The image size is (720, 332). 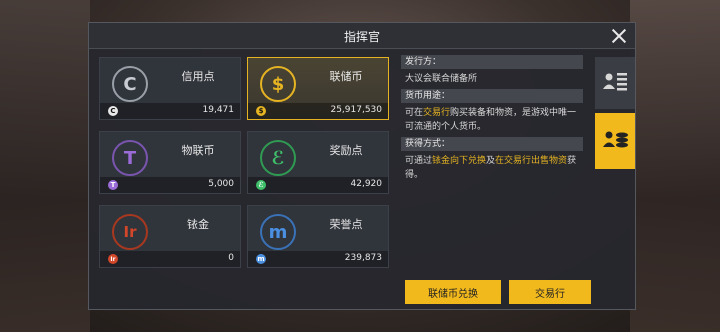 What do you see at coordinates (130, 158) in the screenshot?
I see `iot-coin-icon: T` at bounding box center [130, 158].